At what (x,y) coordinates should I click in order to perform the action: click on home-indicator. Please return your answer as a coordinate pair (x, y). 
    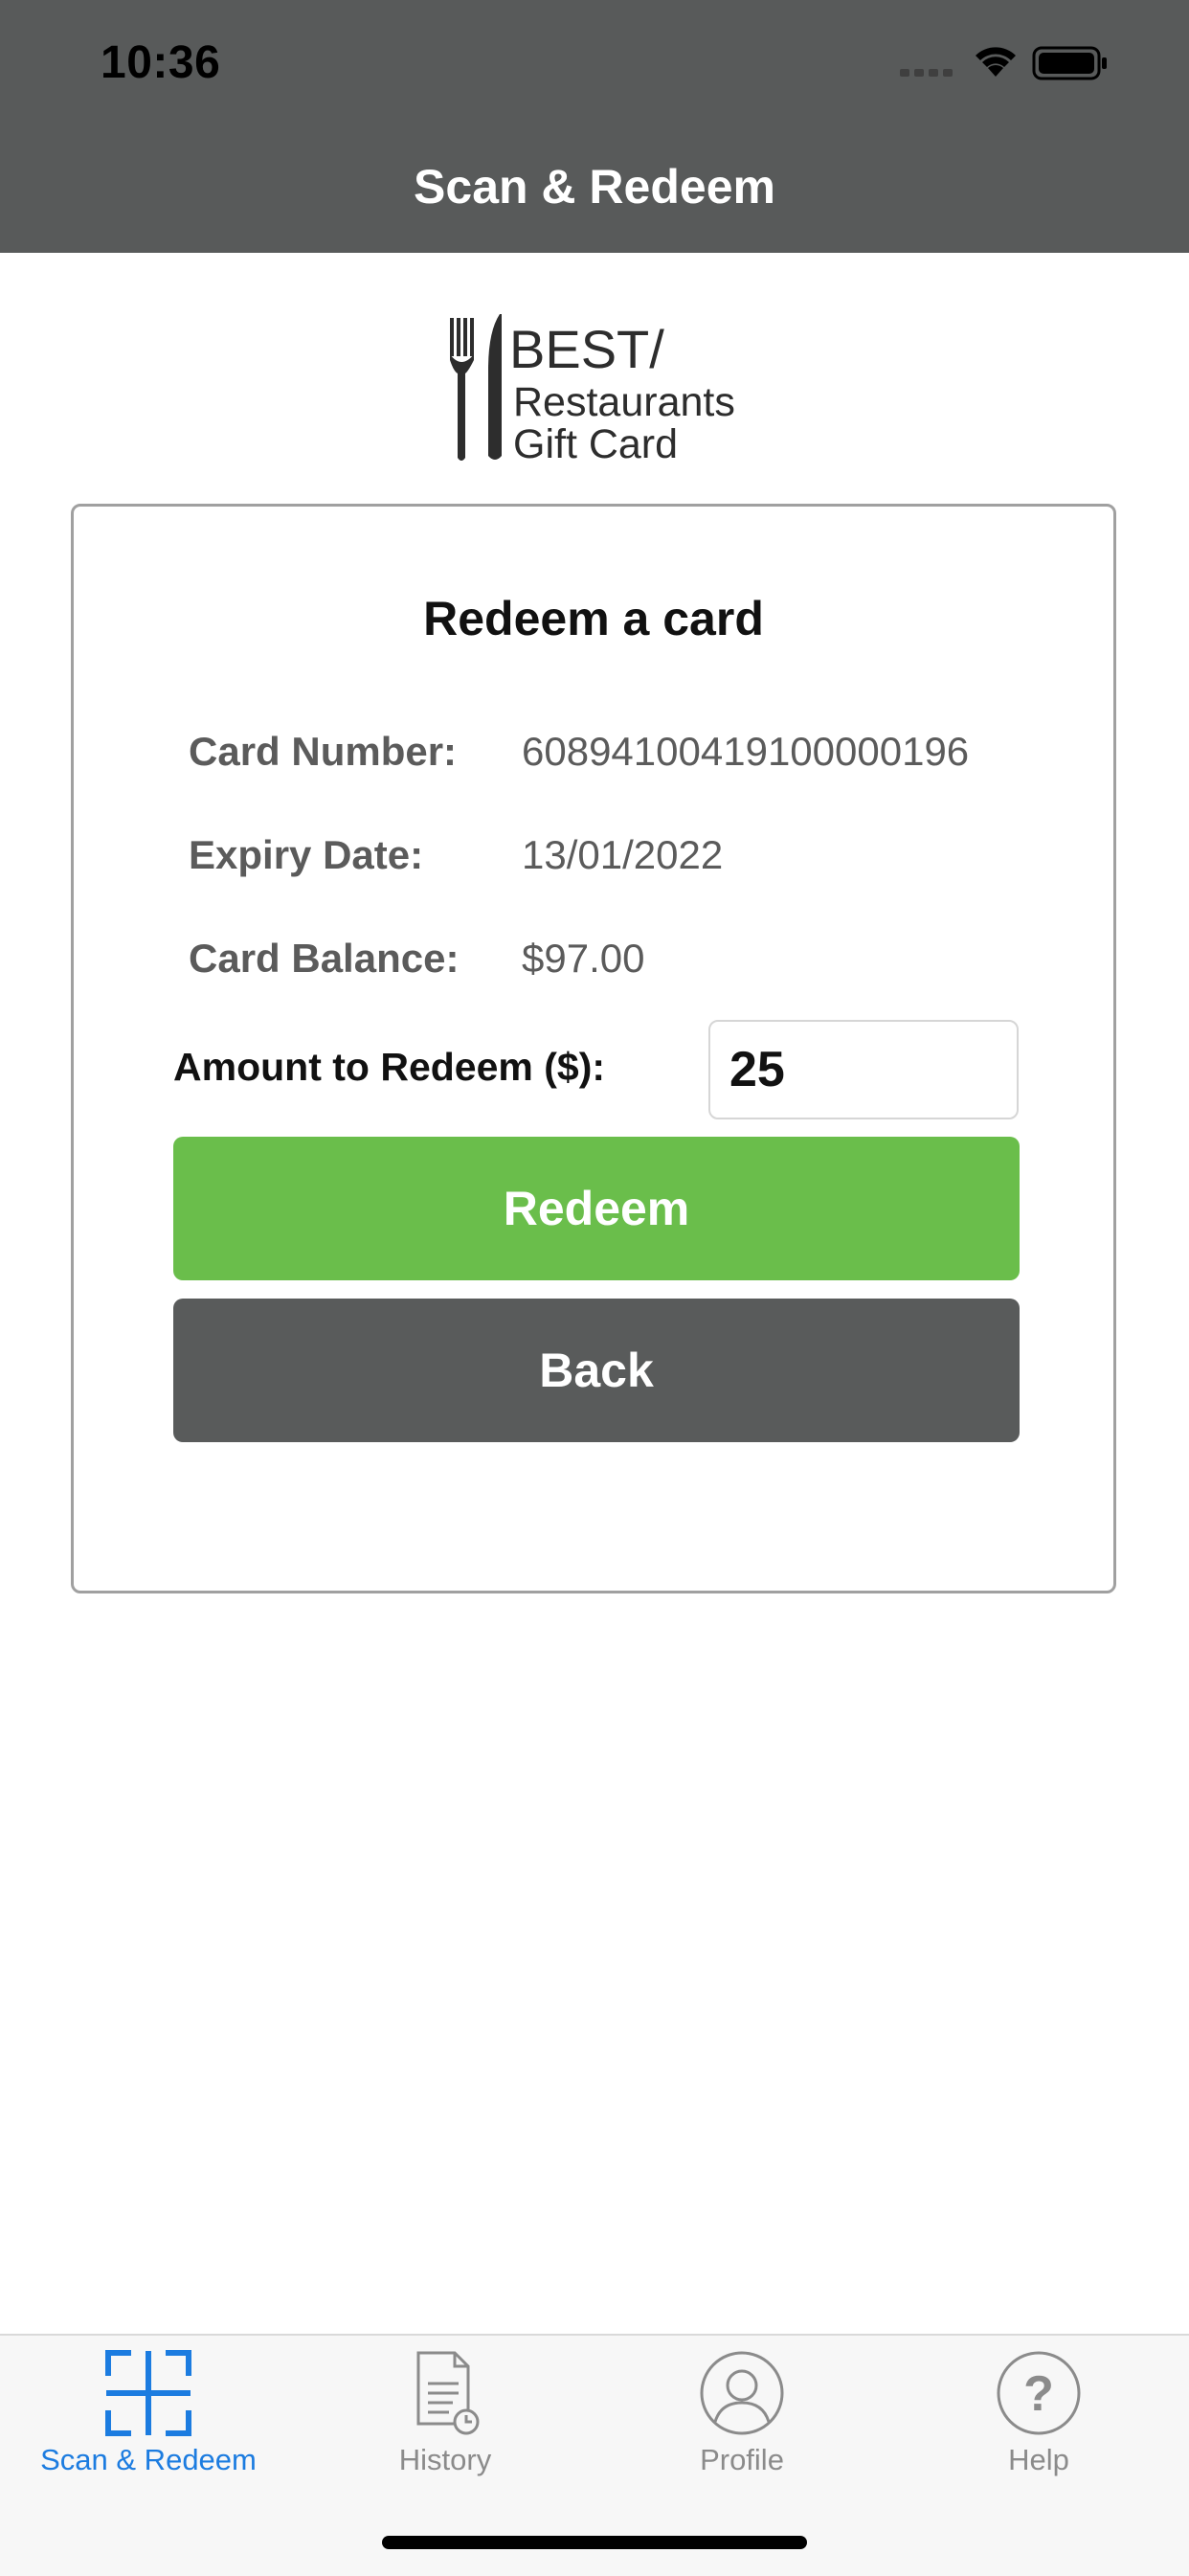
    Looking at the image, I should click on (594, 2542).